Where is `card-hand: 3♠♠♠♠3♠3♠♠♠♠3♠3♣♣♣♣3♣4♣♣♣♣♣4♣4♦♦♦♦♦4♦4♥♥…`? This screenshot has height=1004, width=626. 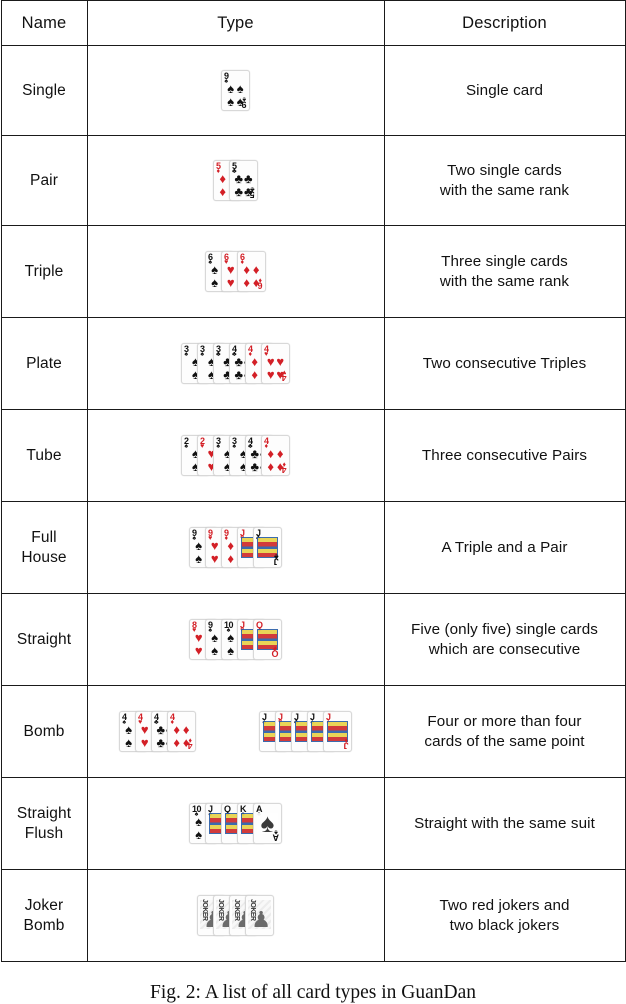 card-hand: 3♠♠♠♠3♠3♠♠♠♠3♠3♣♣♣♣3♣4♣♣♣♣♣4♣4♦♦♦♦♦4♦4♥♥… is located at coordinates (236, 363).